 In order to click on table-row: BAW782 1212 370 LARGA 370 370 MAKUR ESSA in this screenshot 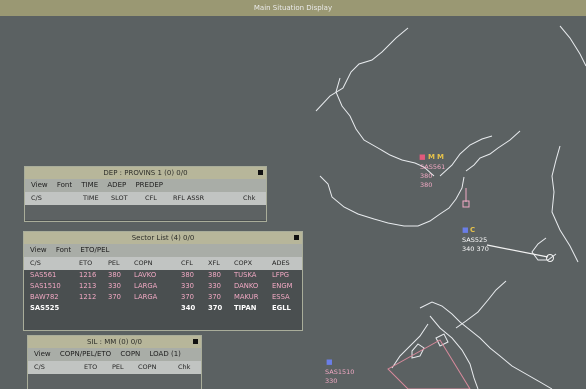, I will do `click(163, 297)`.